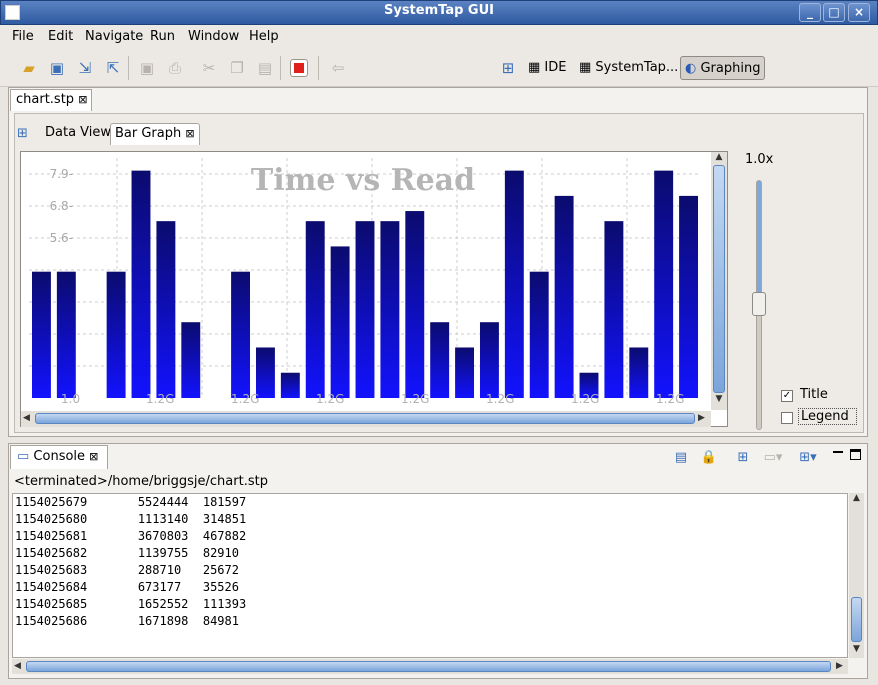 This screenshot has height=685, width=878. I want to click on console-line: 1154025686 1671898 84981, so click(127, 621).